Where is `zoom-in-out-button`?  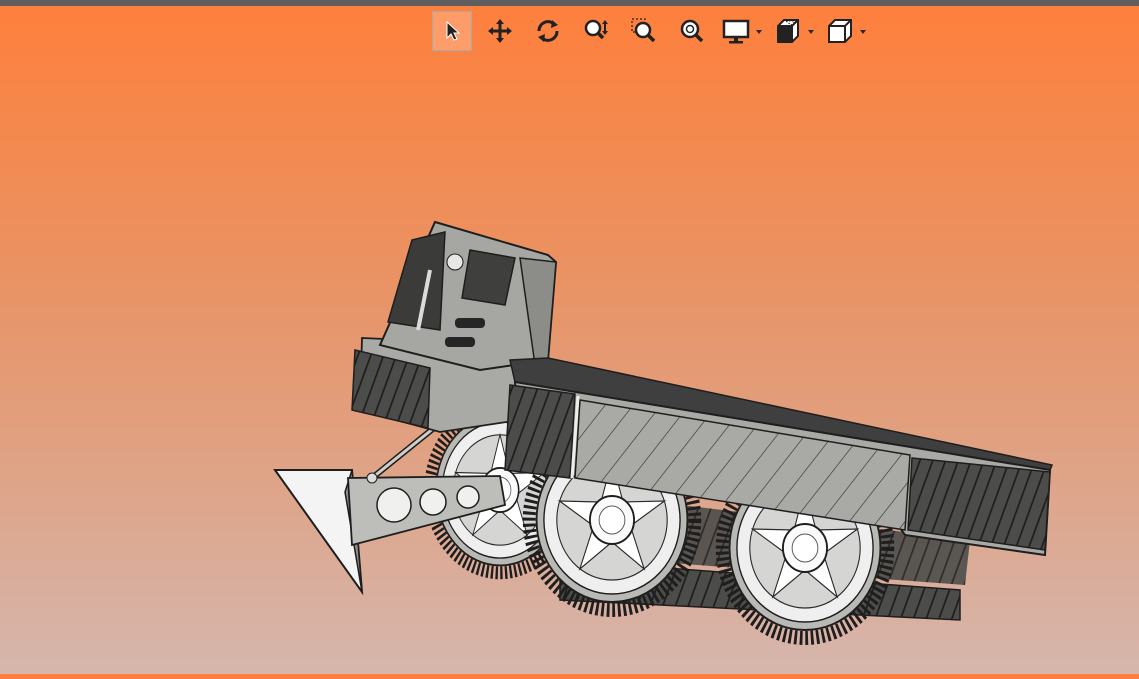 zoom-in-out-button is located at coordinates (596, 31).